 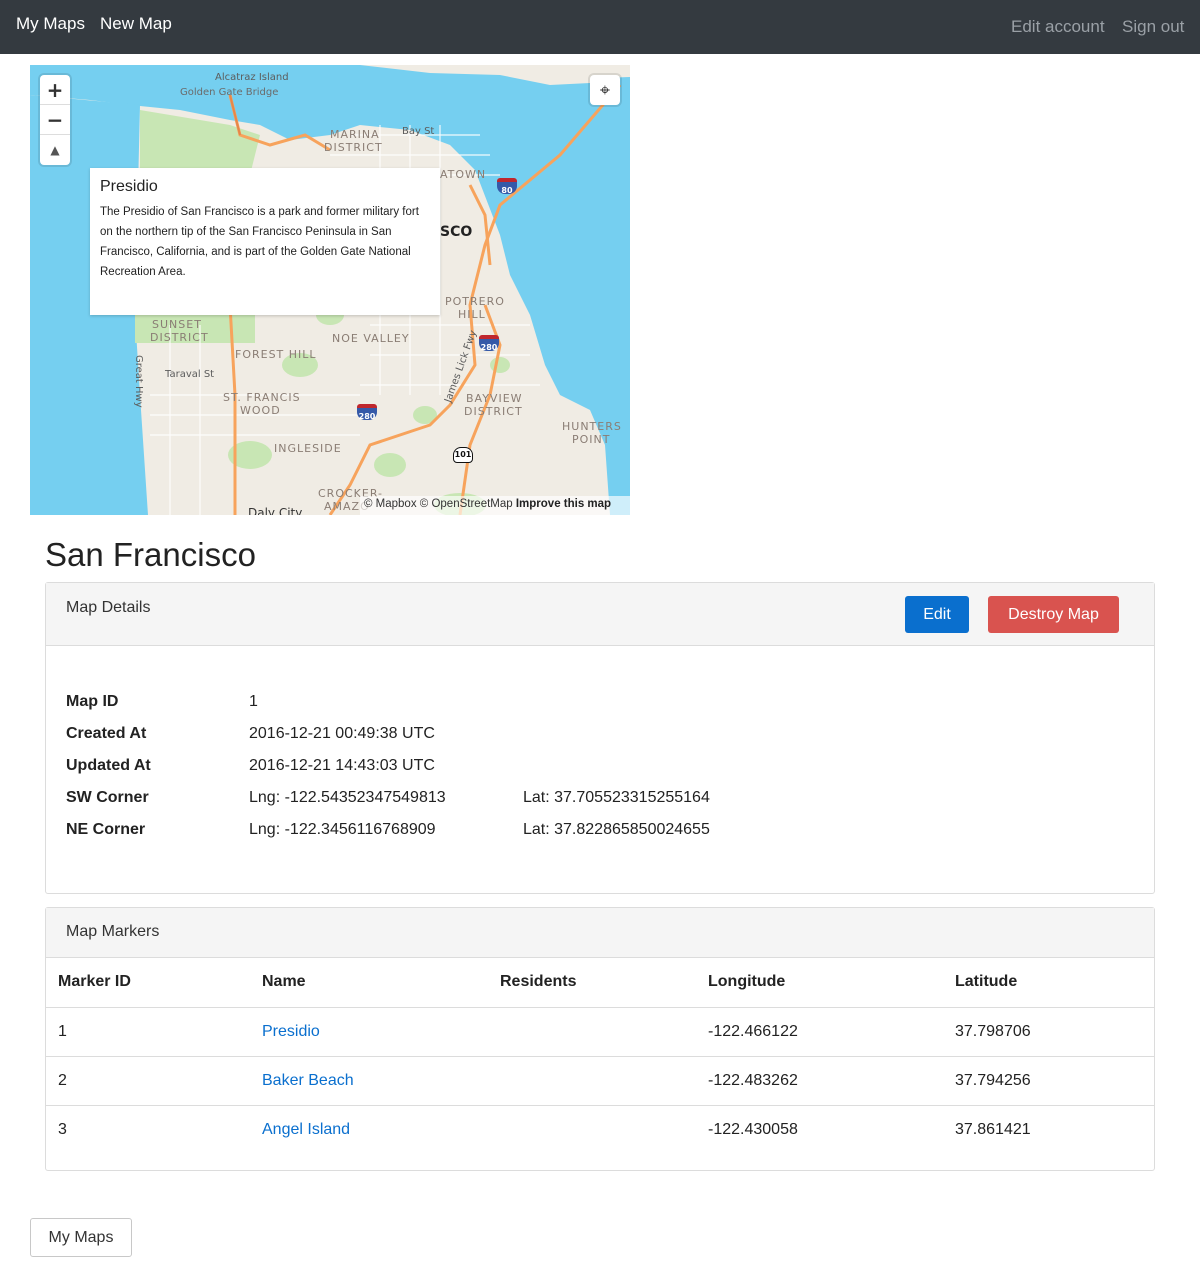 What do you see at coordinates (291, 1031) in the screenshot?
I see `marker-name-link: Presidio` at bounding box center [291, 1031].